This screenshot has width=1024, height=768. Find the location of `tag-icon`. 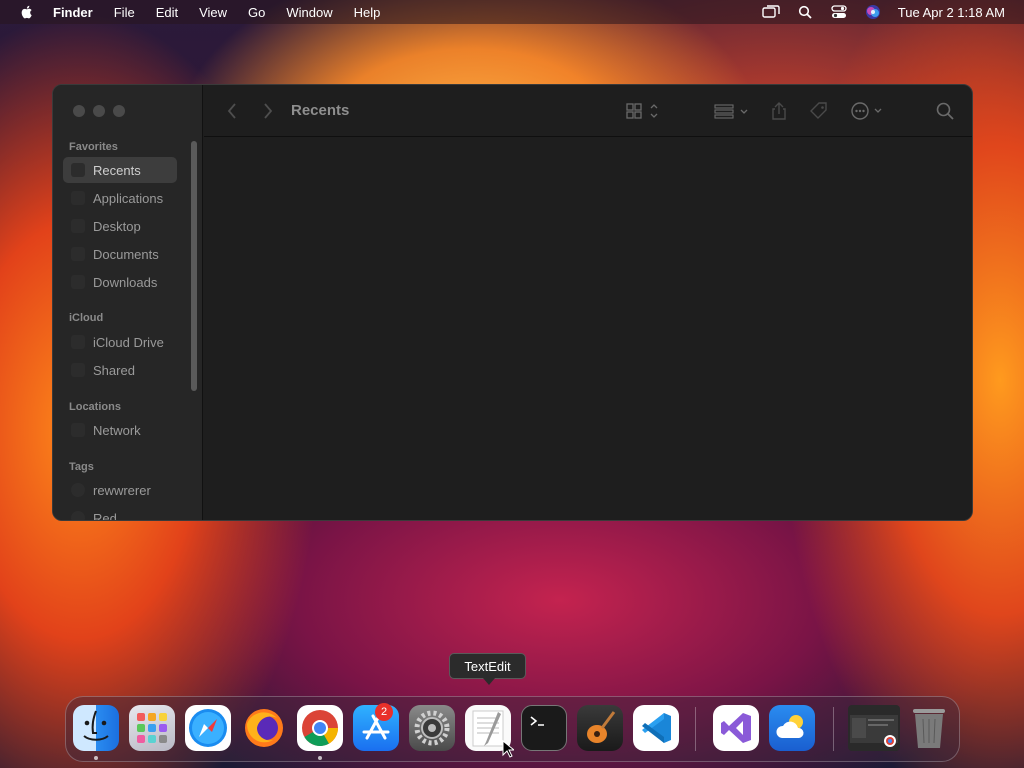

tag-icon is located at coordinates (819, 111).